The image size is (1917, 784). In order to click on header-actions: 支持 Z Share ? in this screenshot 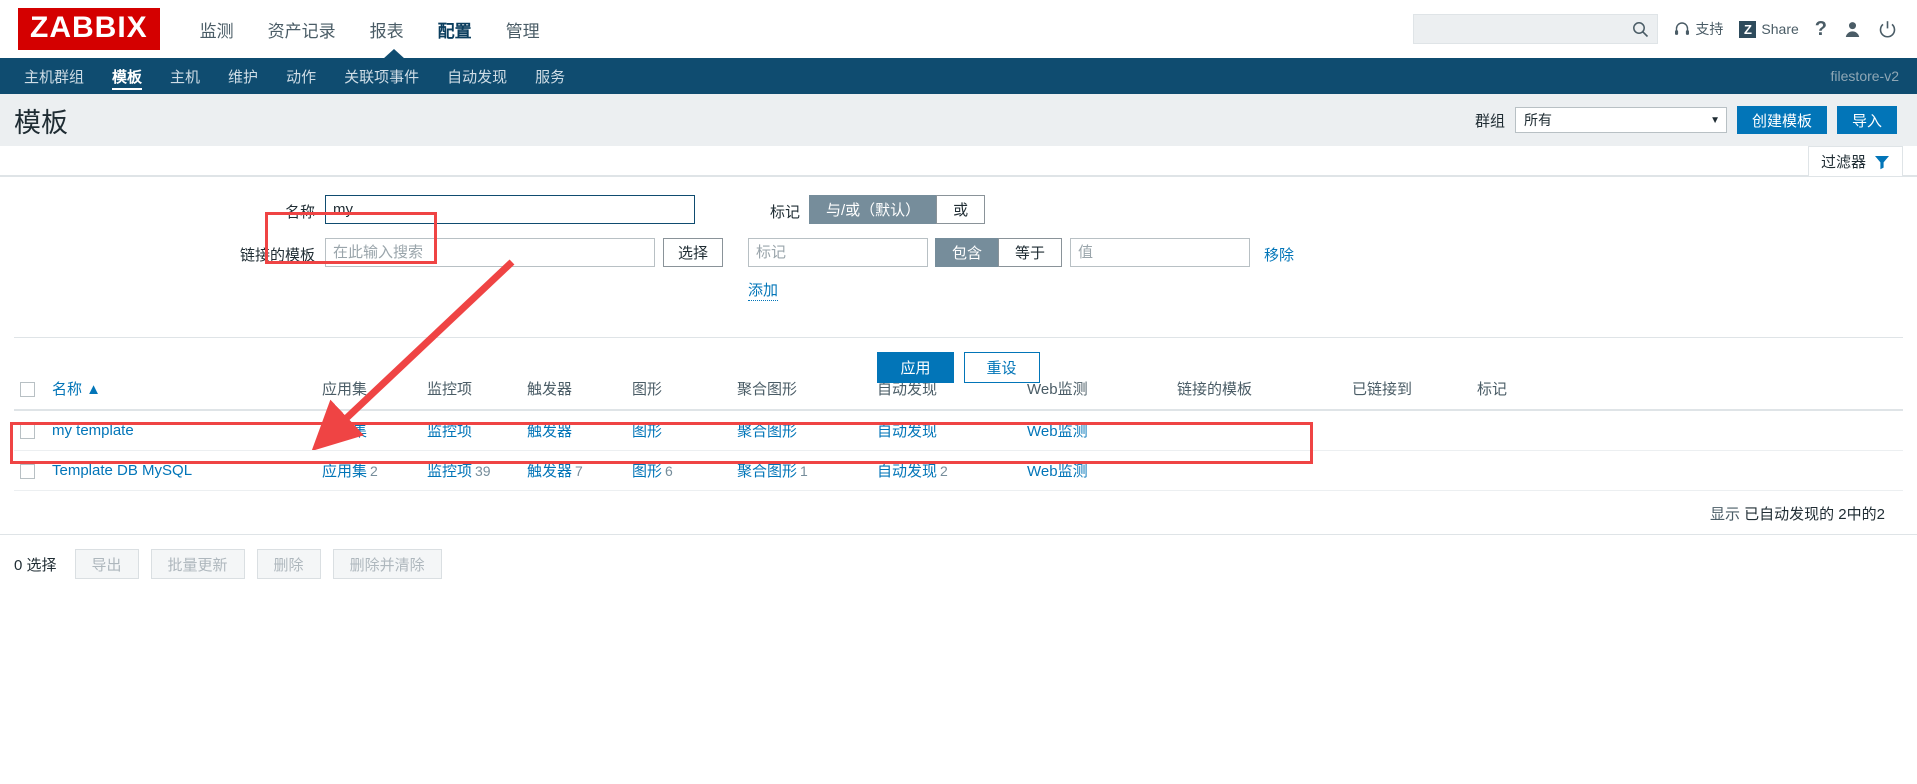, I will do `click(1655, 29)`.